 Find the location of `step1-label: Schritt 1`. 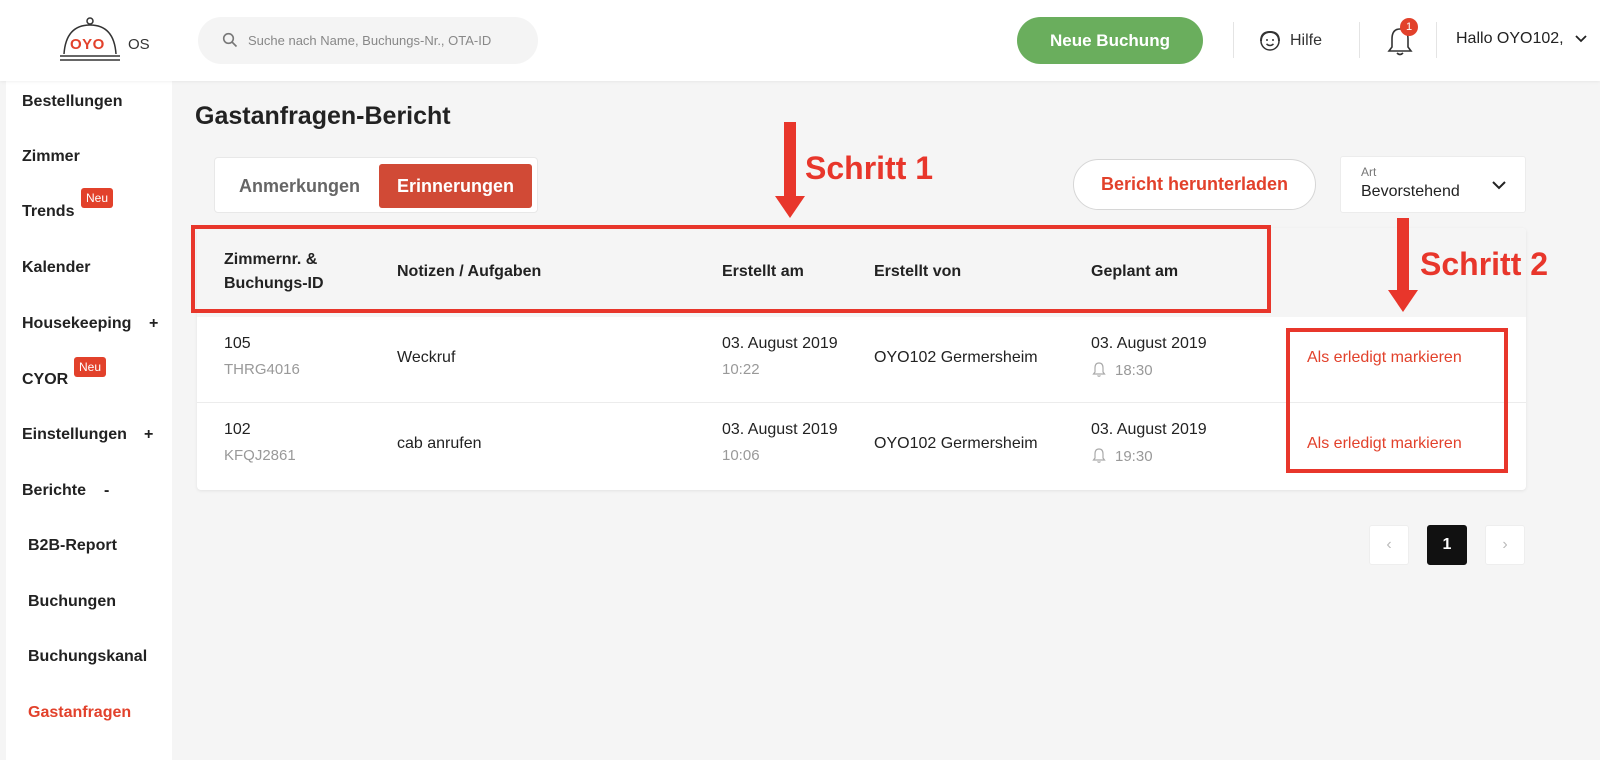

step1-label: Schritt 1 is located at coordinates (869, 168).